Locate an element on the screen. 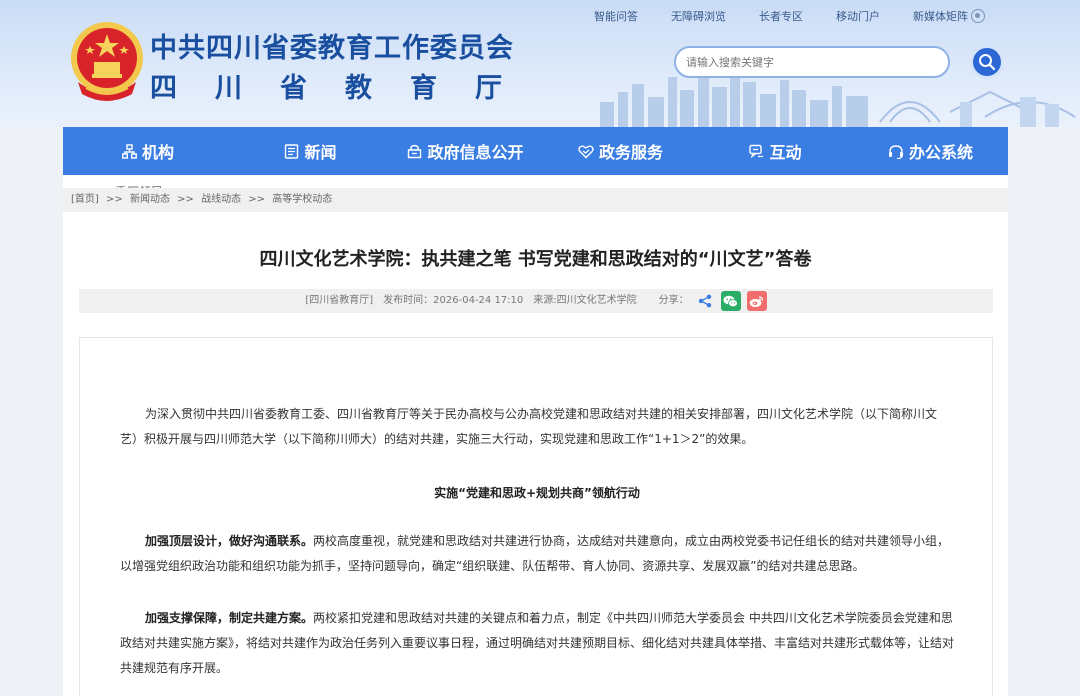  paragraph-lead: 加强支撑保障，制定共建方案。 is located at coordinates (229, 618).